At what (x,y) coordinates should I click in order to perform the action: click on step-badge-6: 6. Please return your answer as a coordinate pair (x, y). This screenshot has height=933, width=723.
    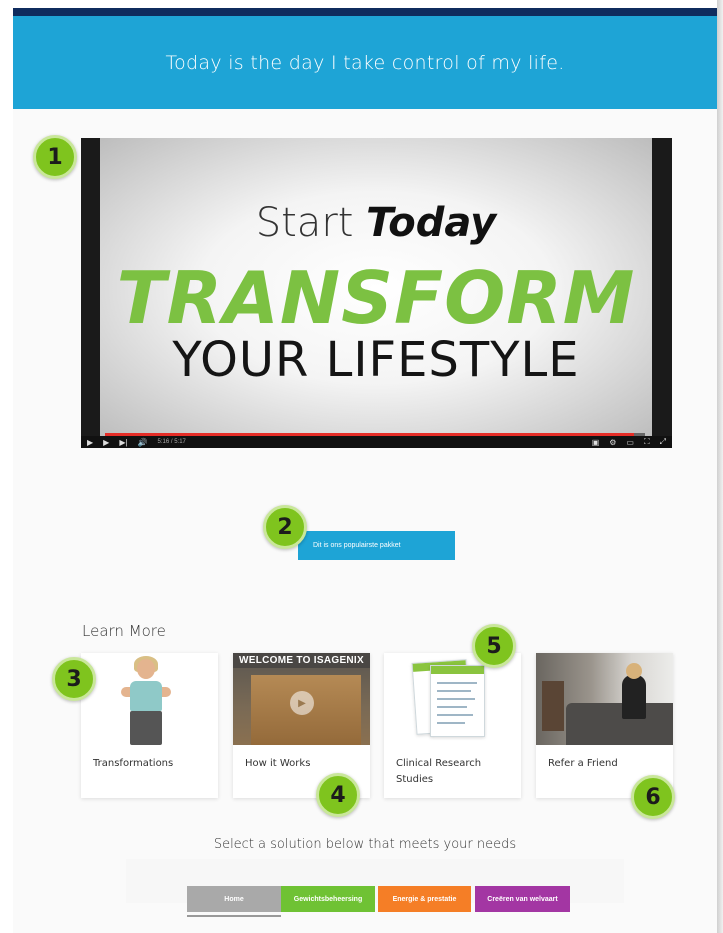
    Looking at the image, I should click on (653, 797).